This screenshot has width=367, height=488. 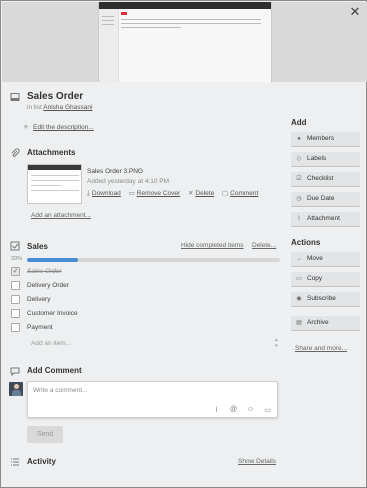 I want to click on card-icon, so click(x=15, y=97).